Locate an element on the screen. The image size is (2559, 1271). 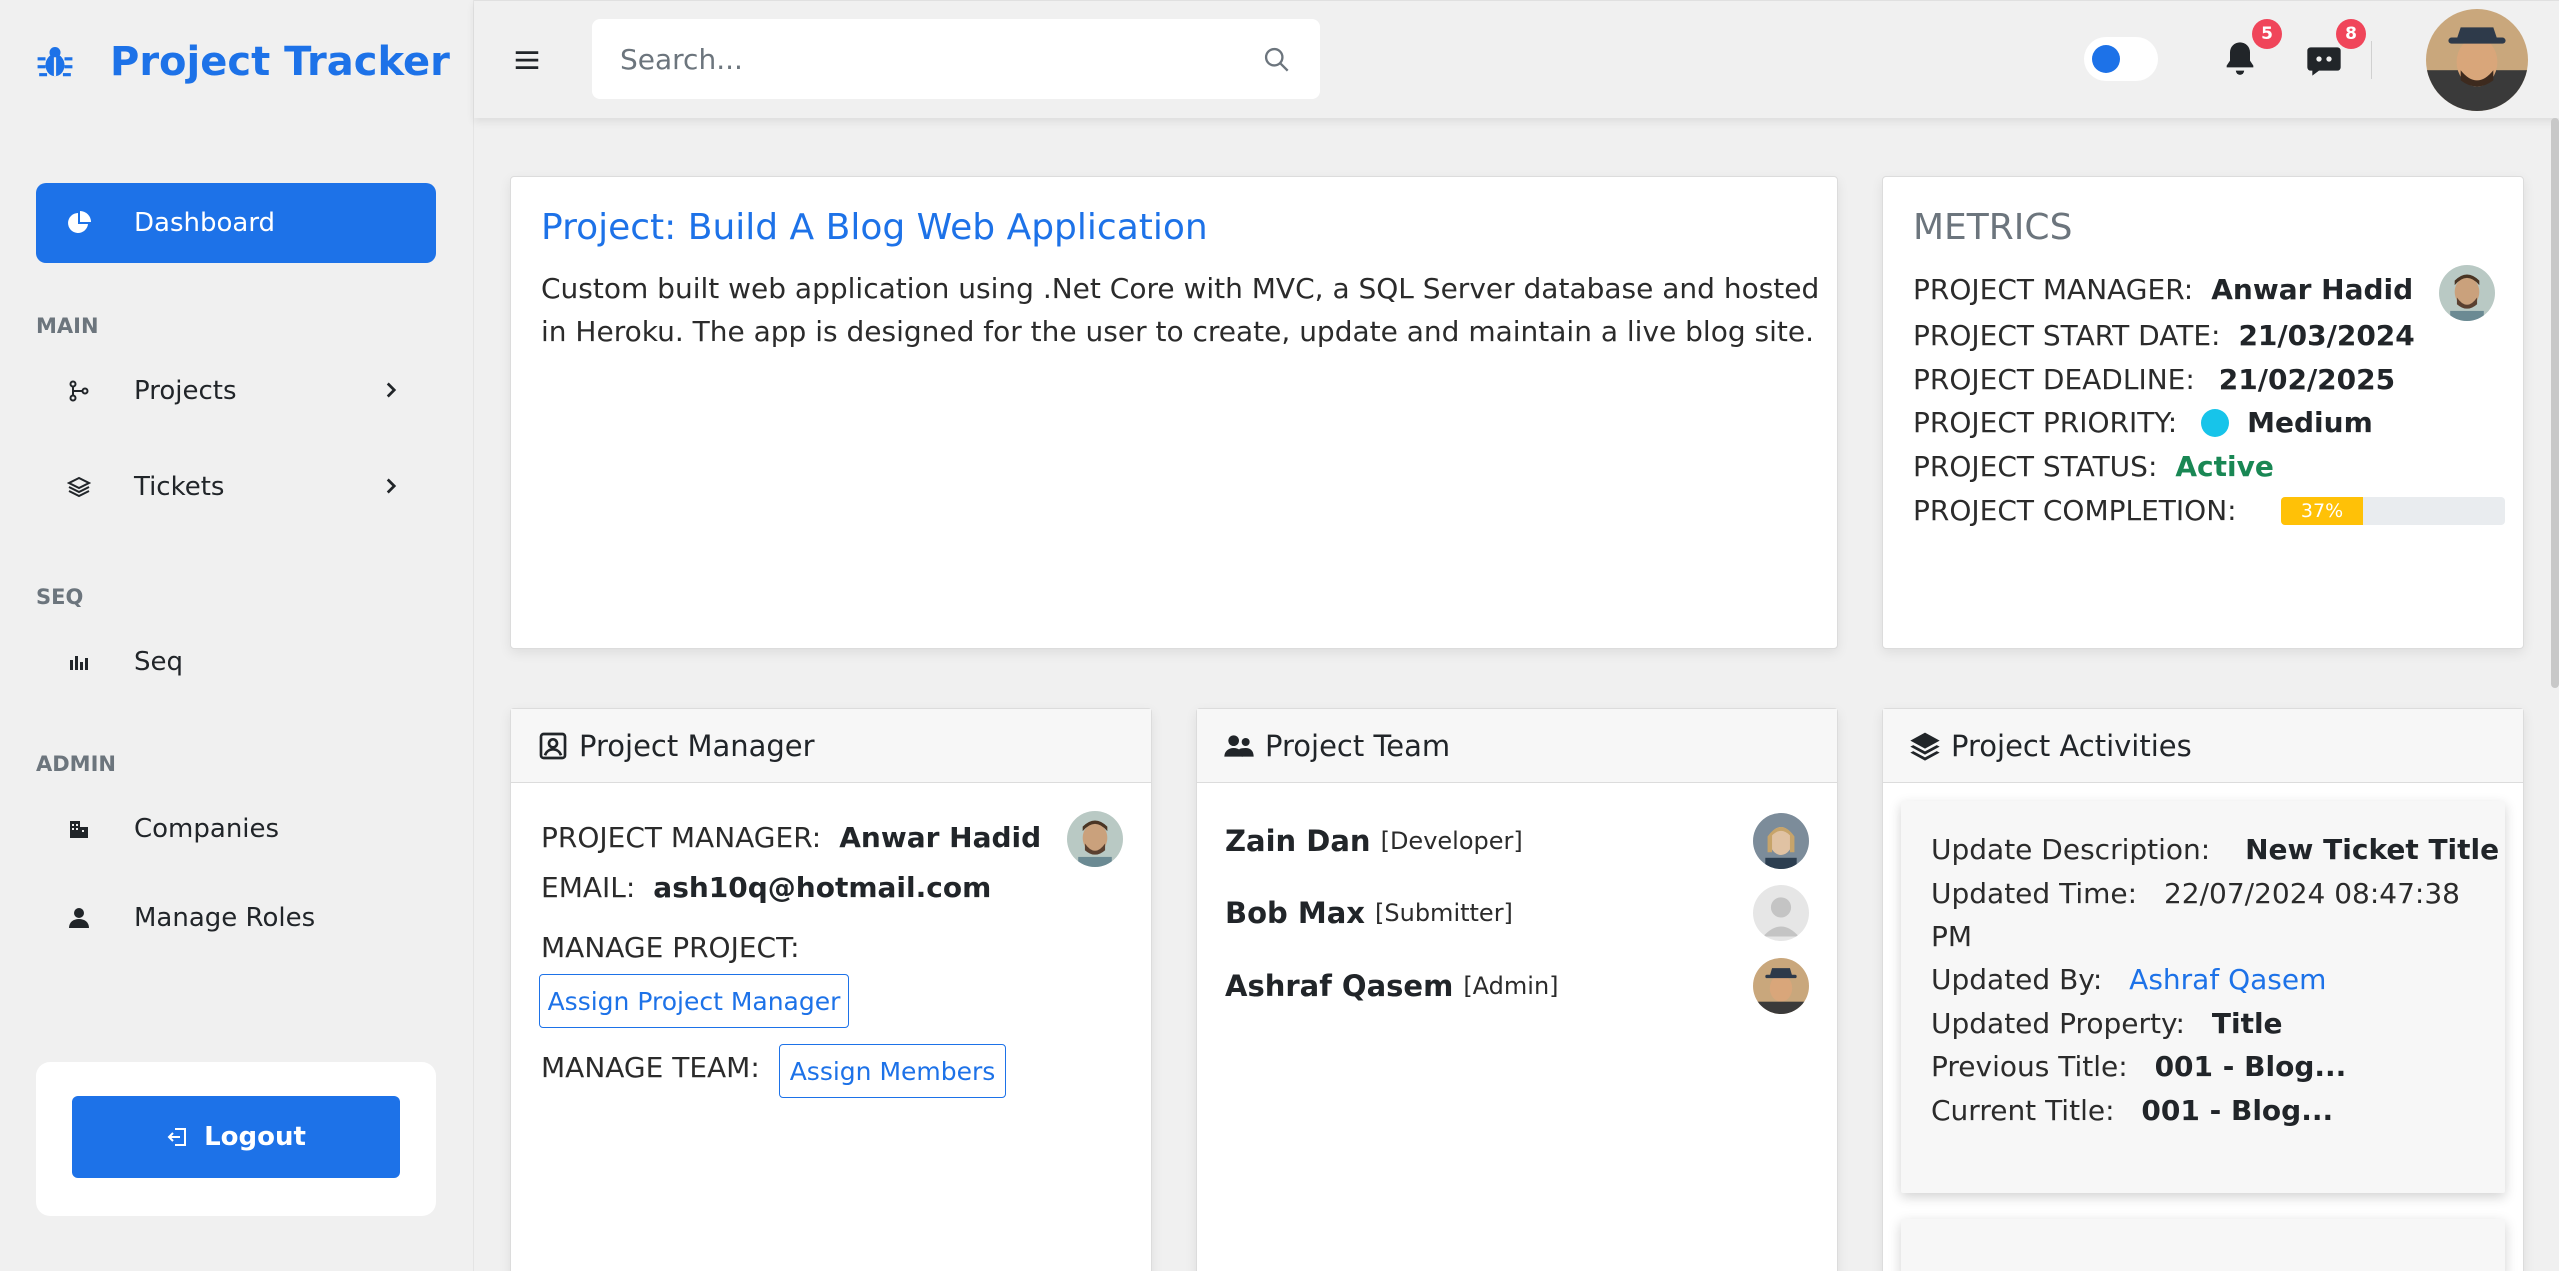
bell-icon is located at coordinates (2240, 58).